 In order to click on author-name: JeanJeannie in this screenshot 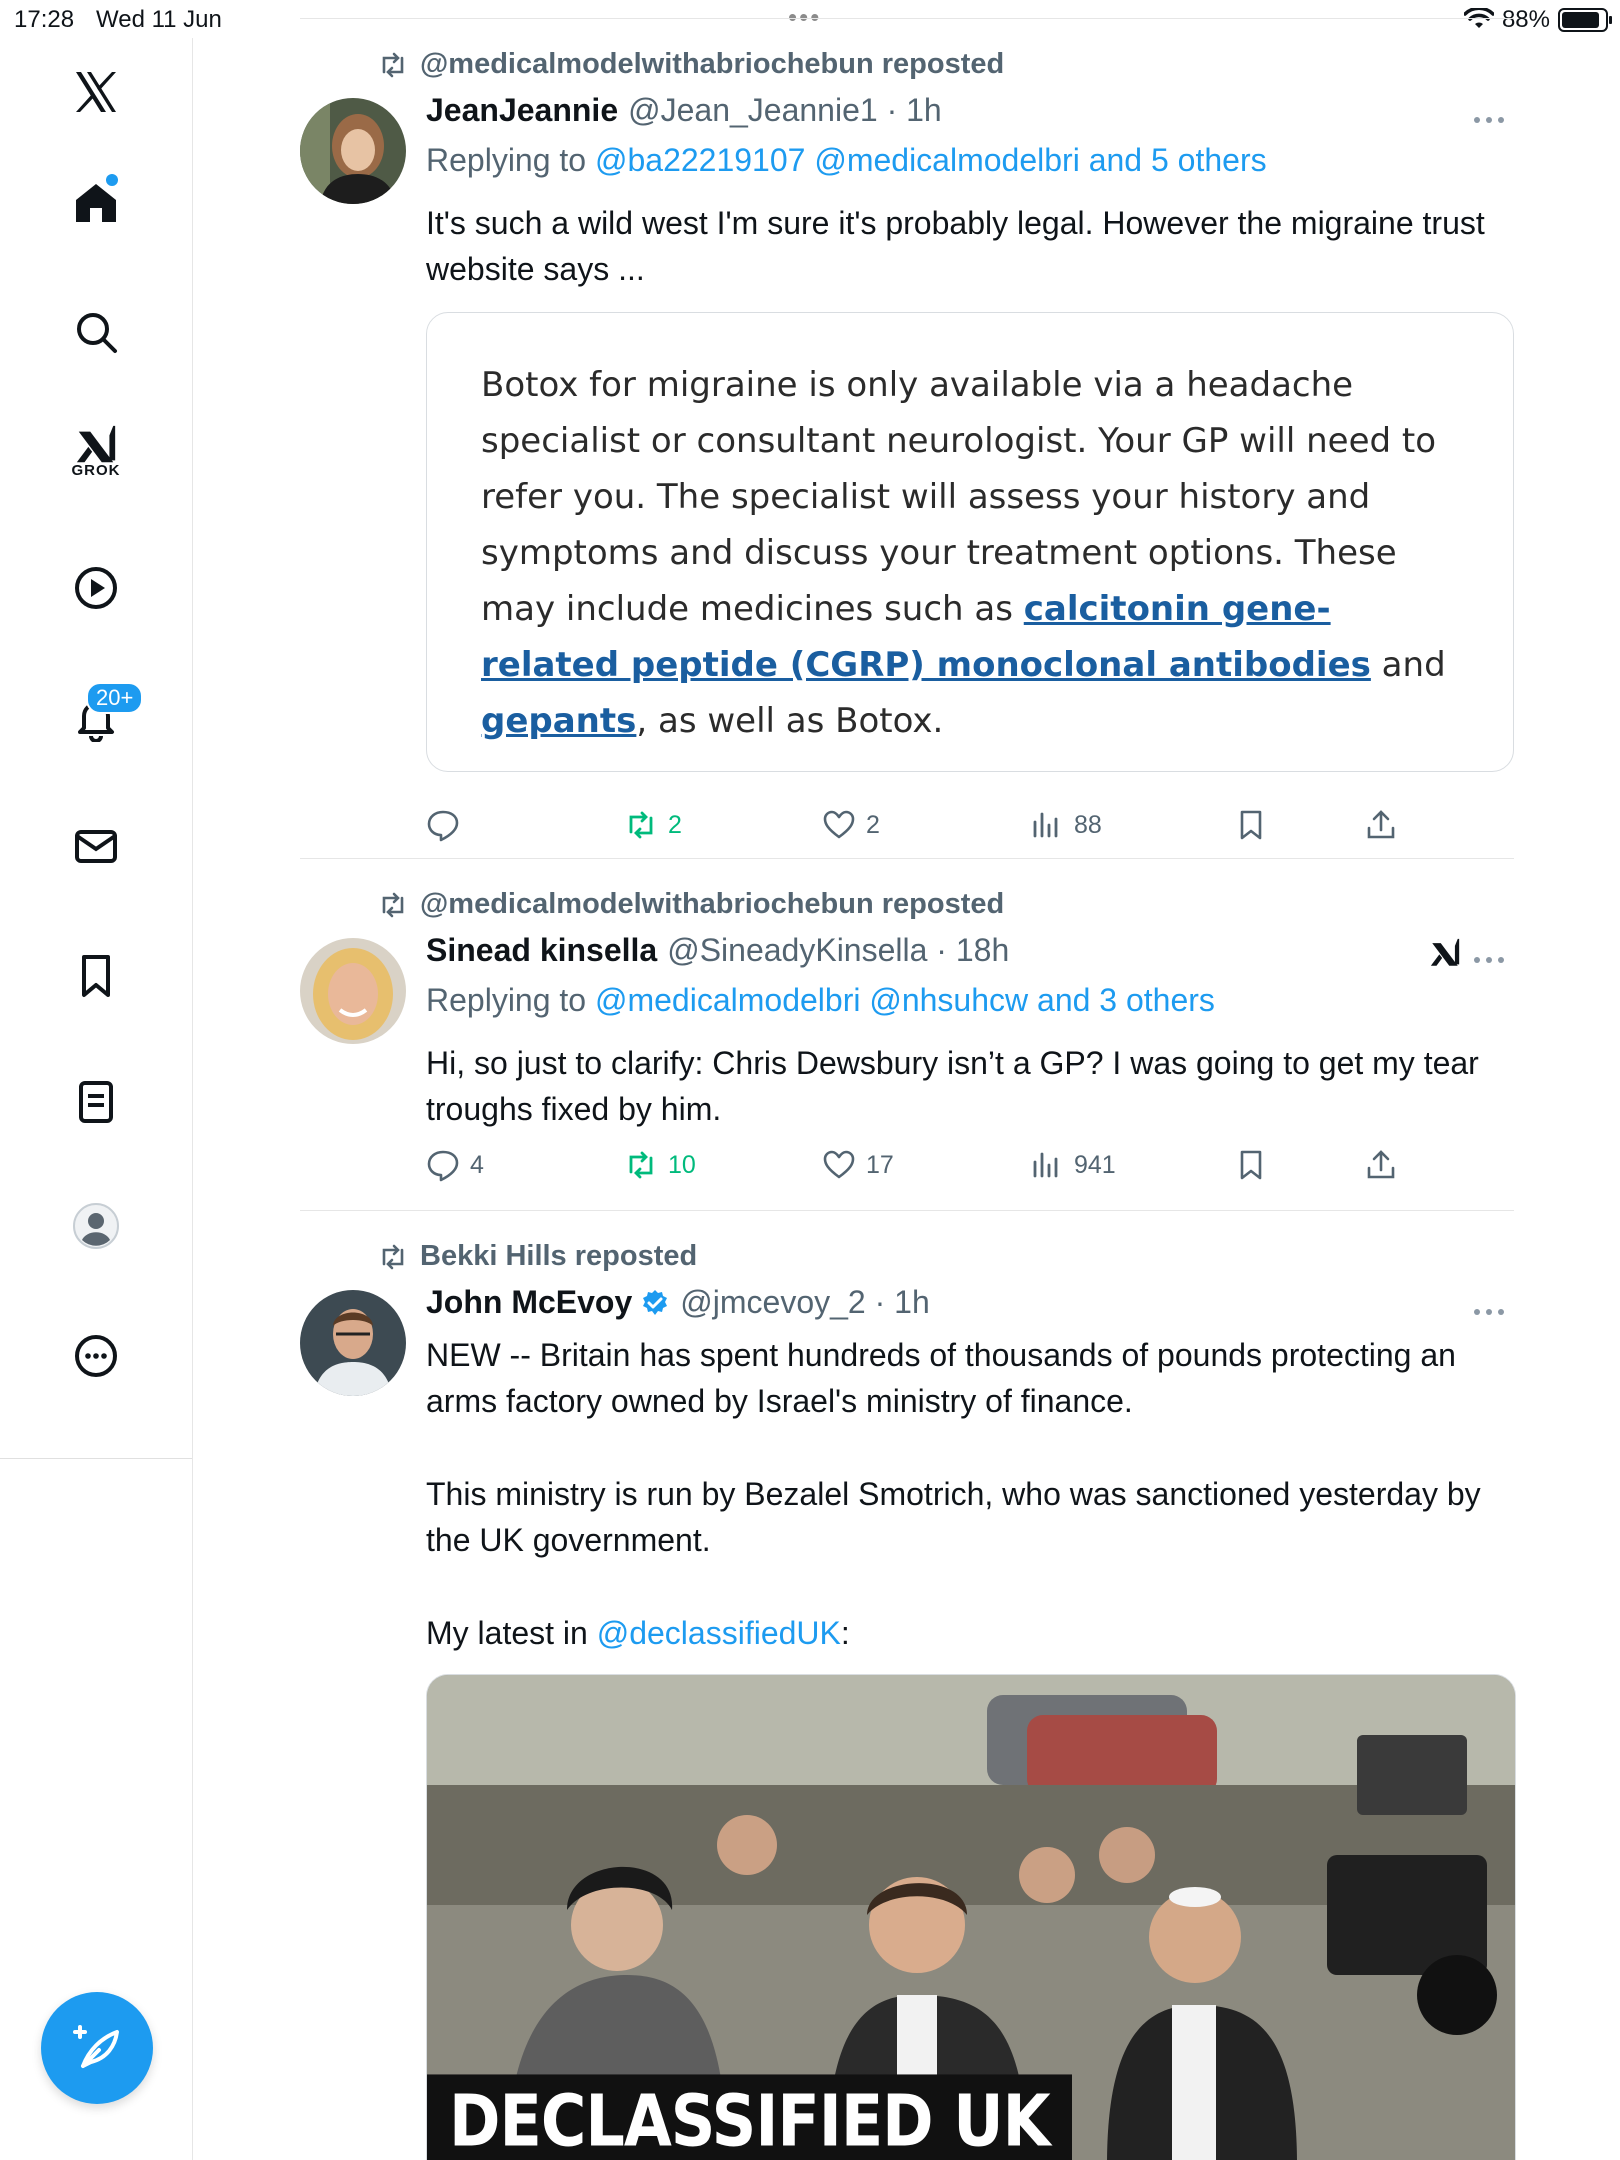, I will do `click(522, 110)`.